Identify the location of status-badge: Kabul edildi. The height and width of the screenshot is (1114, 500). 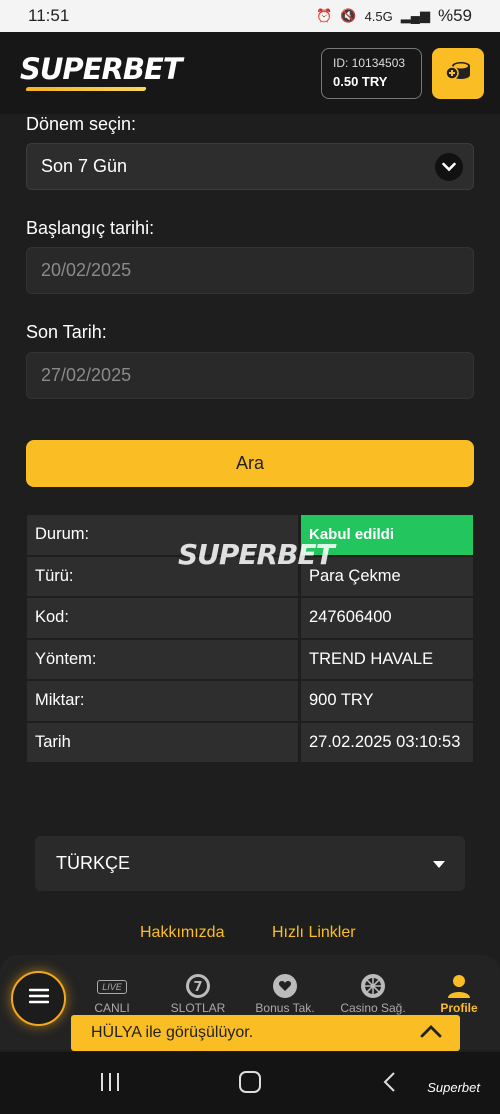
(387, 535).